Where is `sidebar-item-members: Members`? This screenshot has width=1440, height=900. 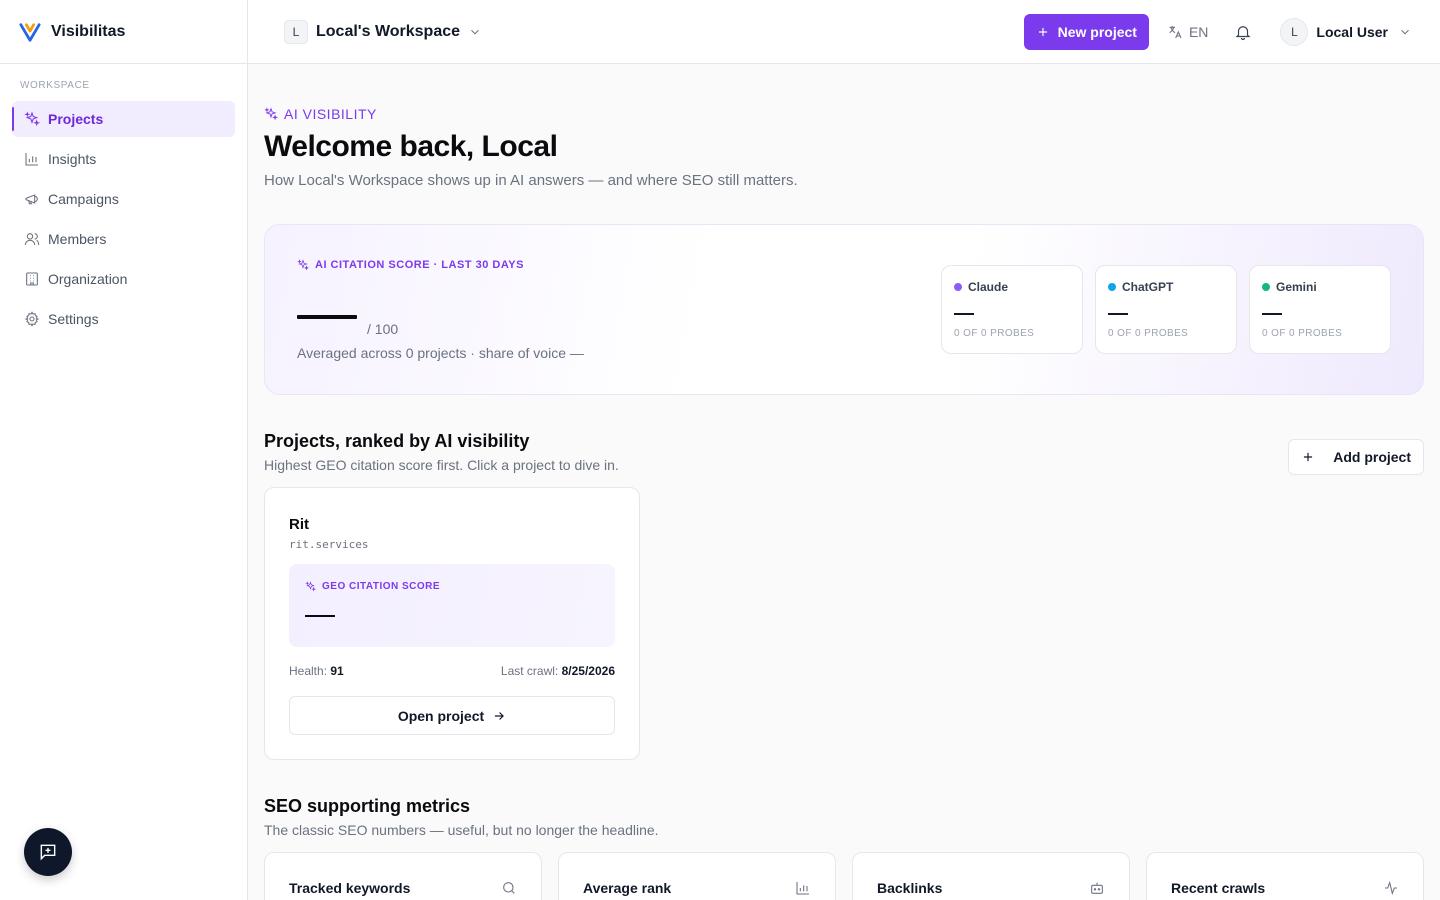 sidebar-item-members: Members is located at coordinates (123, 239).